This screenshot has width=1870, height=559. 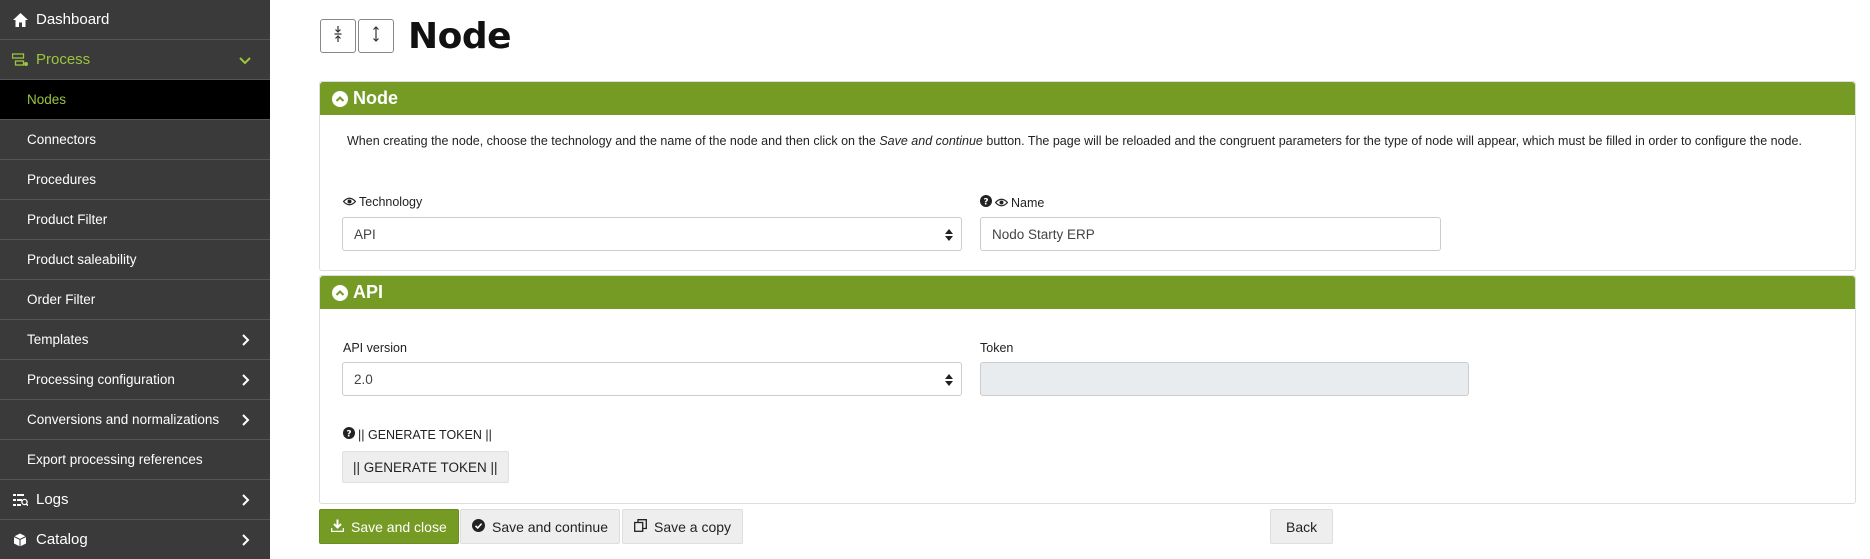 What do you see at coordinates (417, 434) in the screenshot?
I see `generate-token-label: ? || GENERATE TOKEN ||` at bounding box center [417, 434].